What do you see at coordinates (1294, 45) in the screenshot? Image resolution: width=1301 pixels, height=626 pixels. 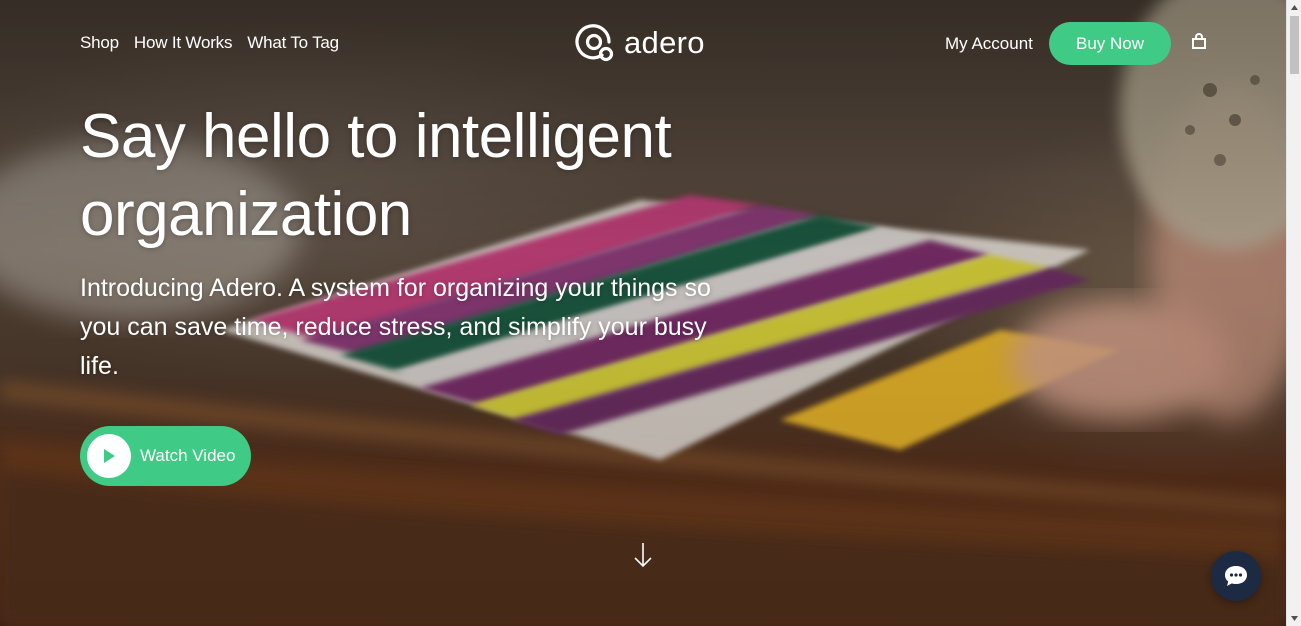 I see `scrollbar-thumb` at bounding box center [1294, 45].